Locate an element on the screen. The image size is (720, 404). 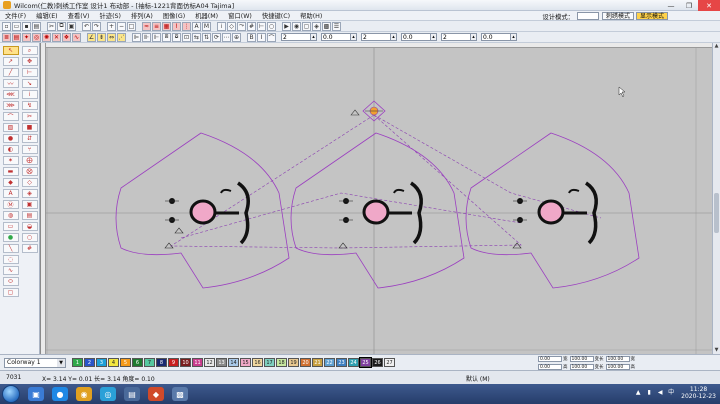
menu-help: 帮助(H) is located at coordinates (311, 15).